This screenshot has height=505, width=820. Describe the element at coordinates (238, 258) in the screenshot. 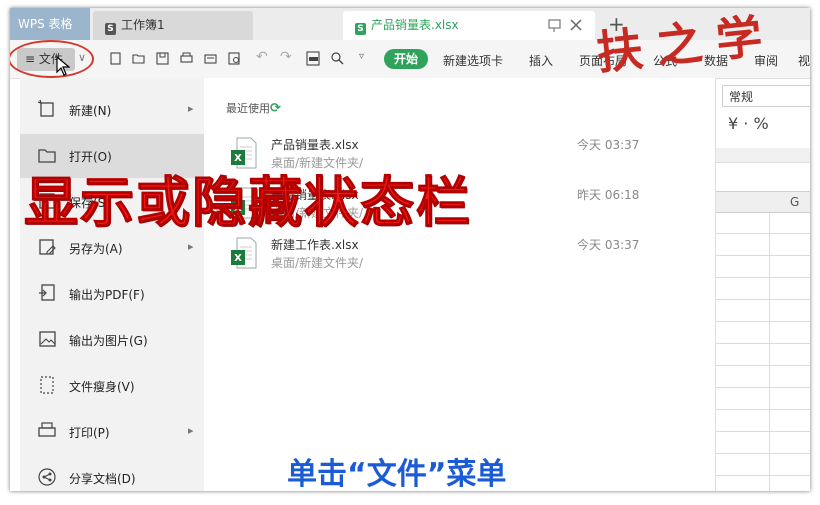

I see `svg-text: X` at that location.